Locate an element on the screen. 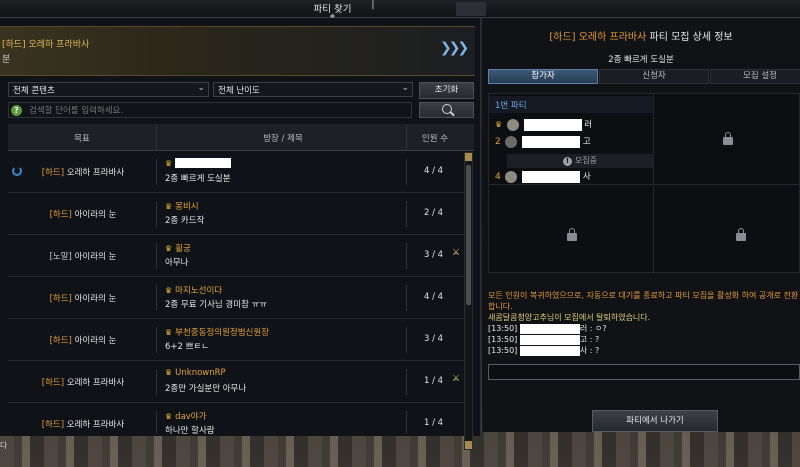 The image size is (800, 467). row-count: 2 / 4 is located at coordinates (433, 213).